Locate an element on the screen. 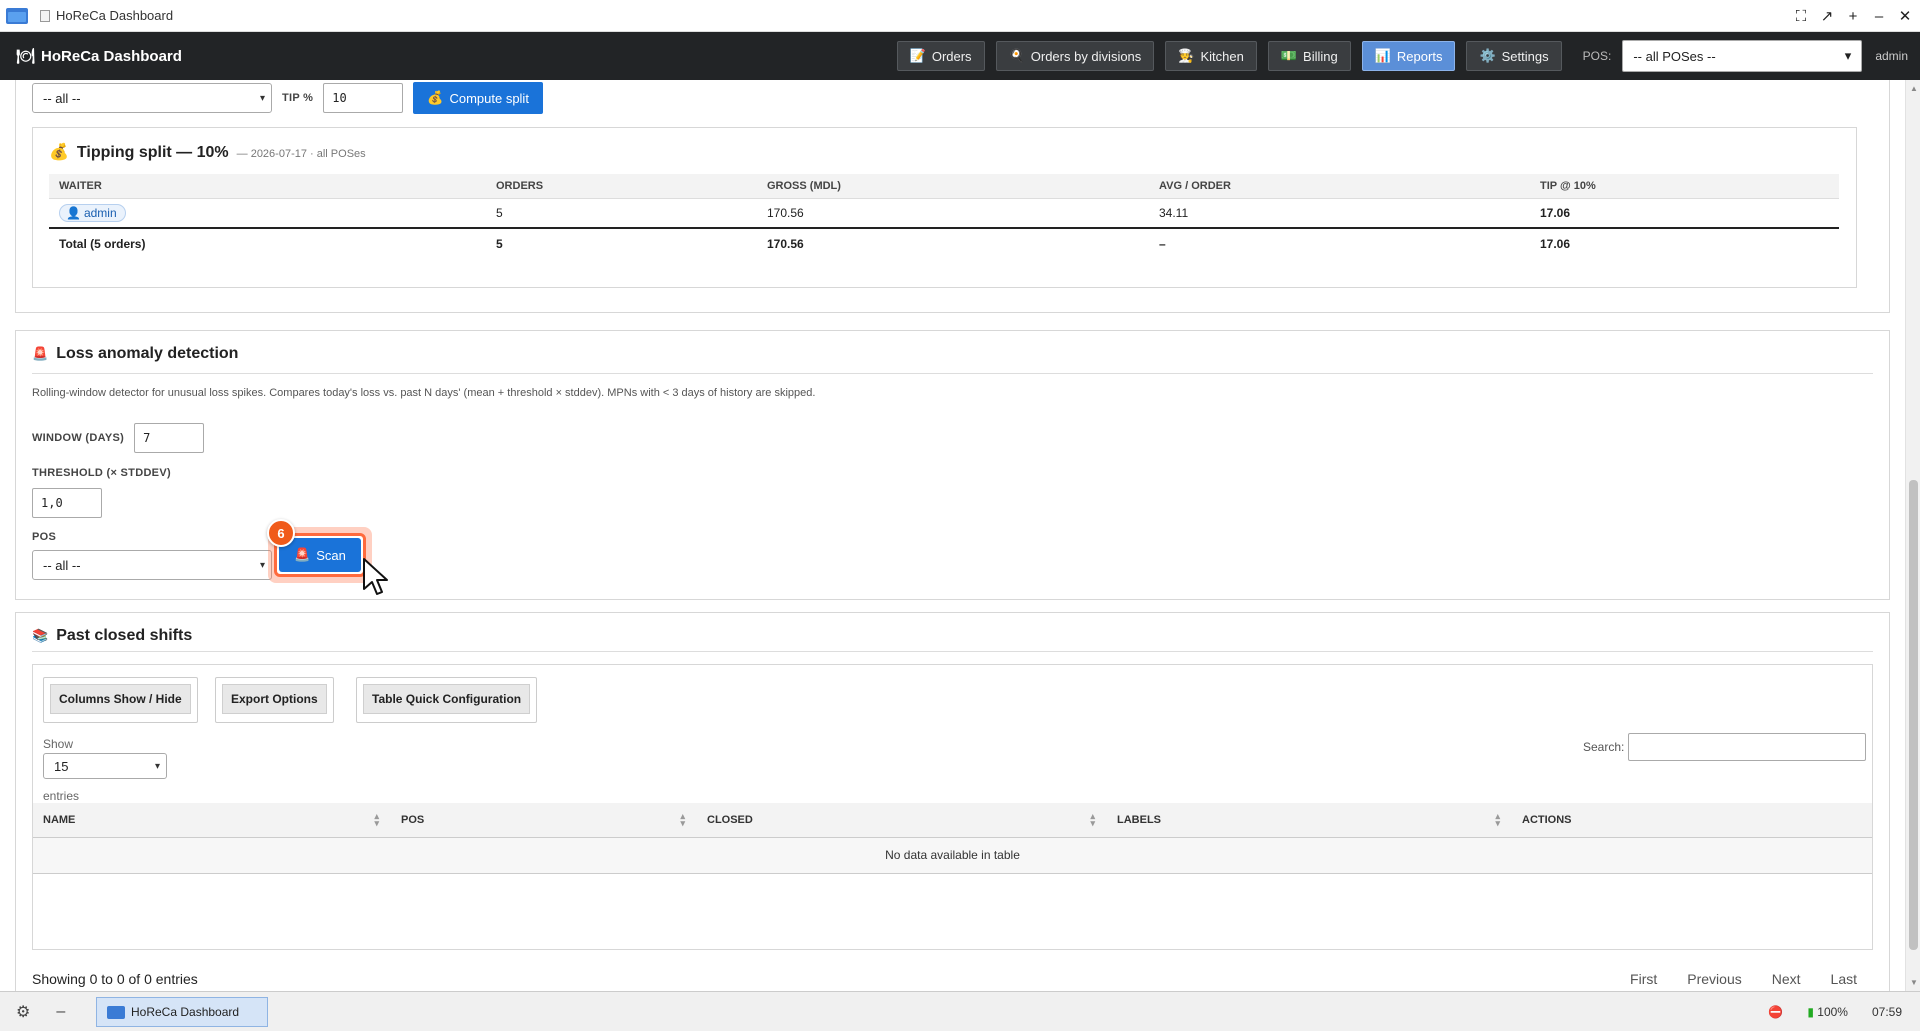 This screenshot has height=1031, width=1920. threshold-input: 1,0 is located at coordinates (67, 503).